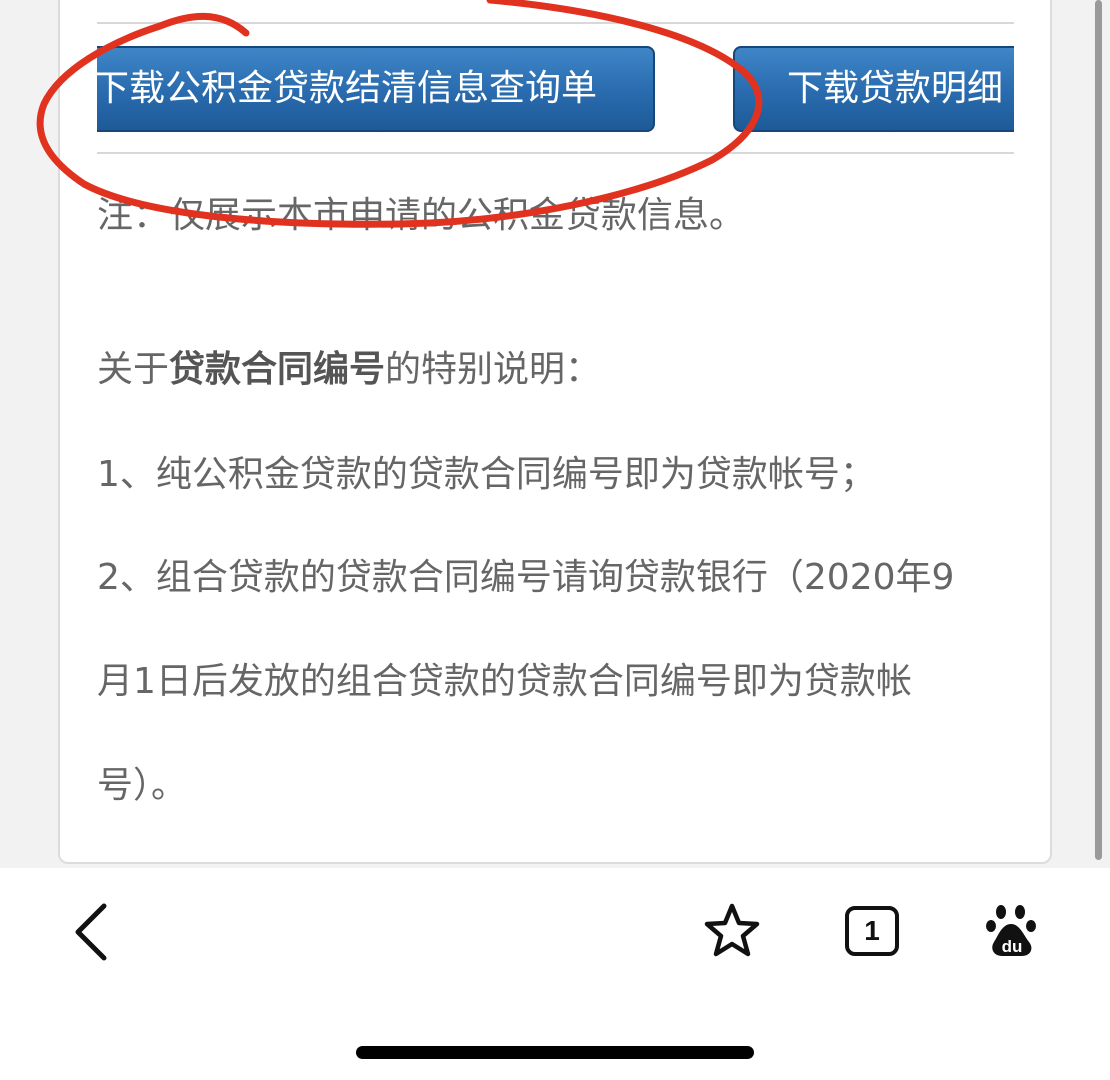 The width and height of the screenshot is (1110, 1080). What do you see at coordinates (493, 369) in the screenshot?
I see `special-note-suffix: 的特别说明：` at bounding box center [493, 369].